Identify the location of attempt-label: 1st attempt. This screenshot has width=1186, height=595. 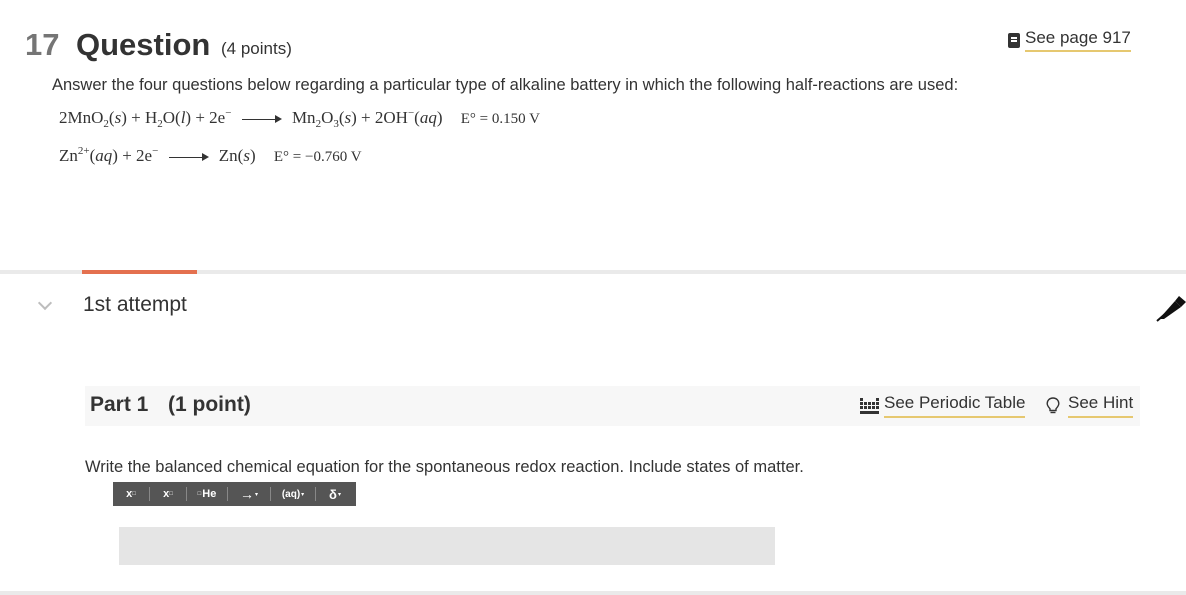
(135, 304).